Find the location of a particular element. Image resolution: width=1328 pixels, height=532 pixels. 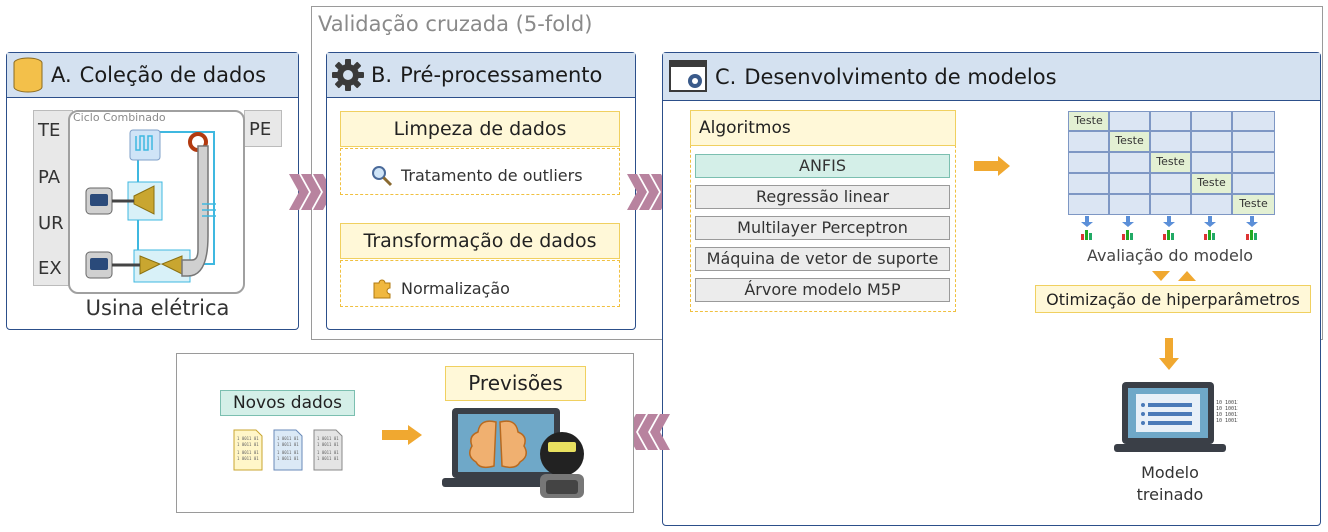

database-icon is located at coordinates (28, 75).